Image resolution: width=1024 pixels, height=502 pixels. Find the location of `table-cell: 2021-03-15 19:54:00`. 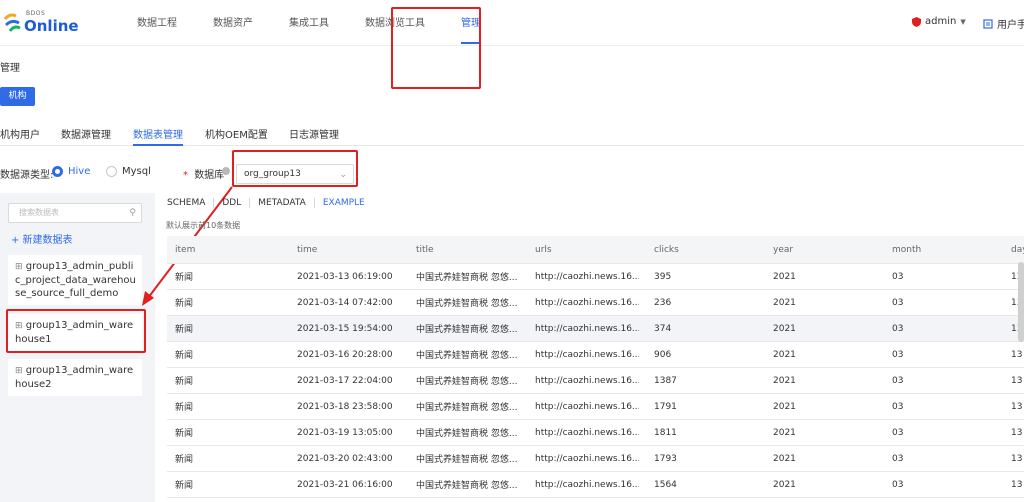

table-cell: 2021-03-15 19:54:00 is located at coordinates (345, 328).